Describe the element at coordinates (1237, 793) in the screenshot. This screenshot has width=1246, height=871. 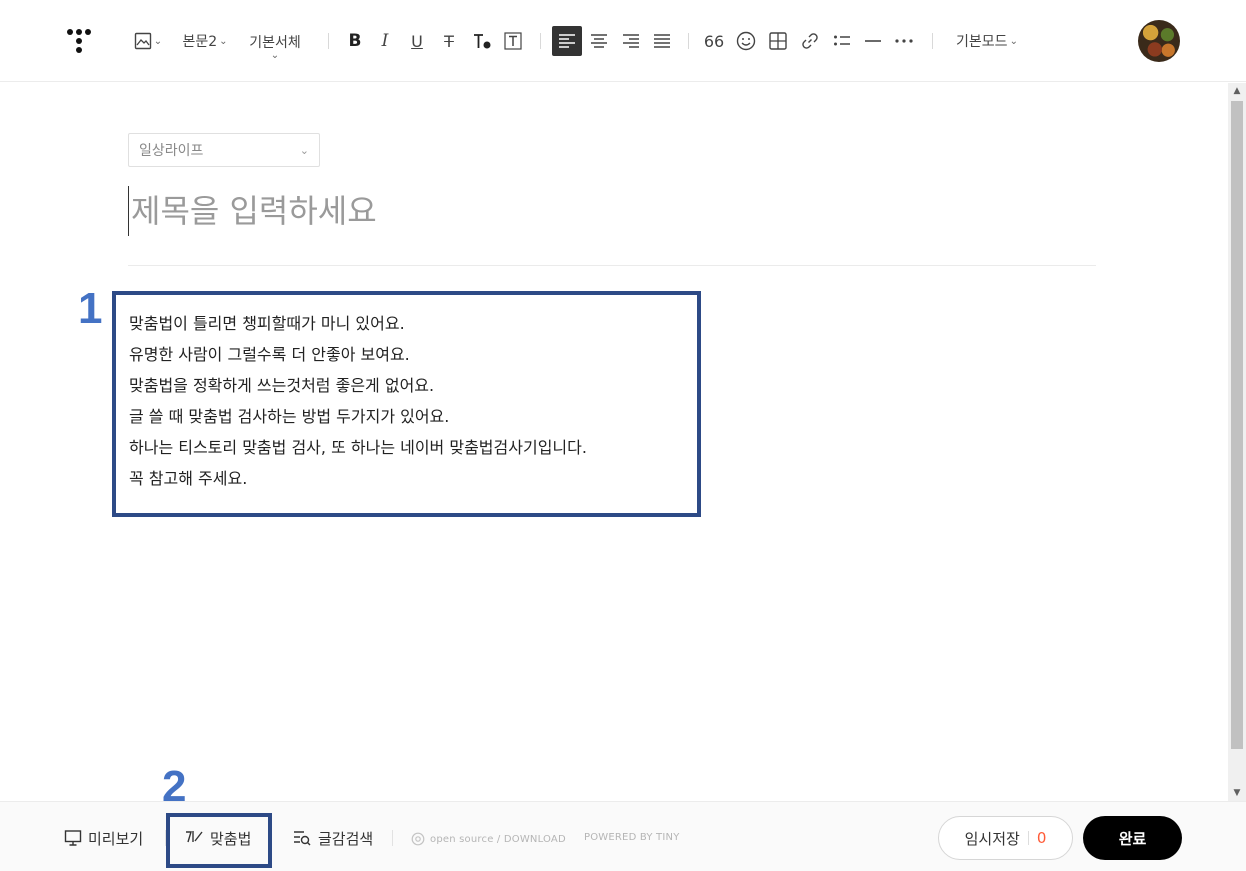
I see `scroll-down-arrow-icon: ▼` at that location.